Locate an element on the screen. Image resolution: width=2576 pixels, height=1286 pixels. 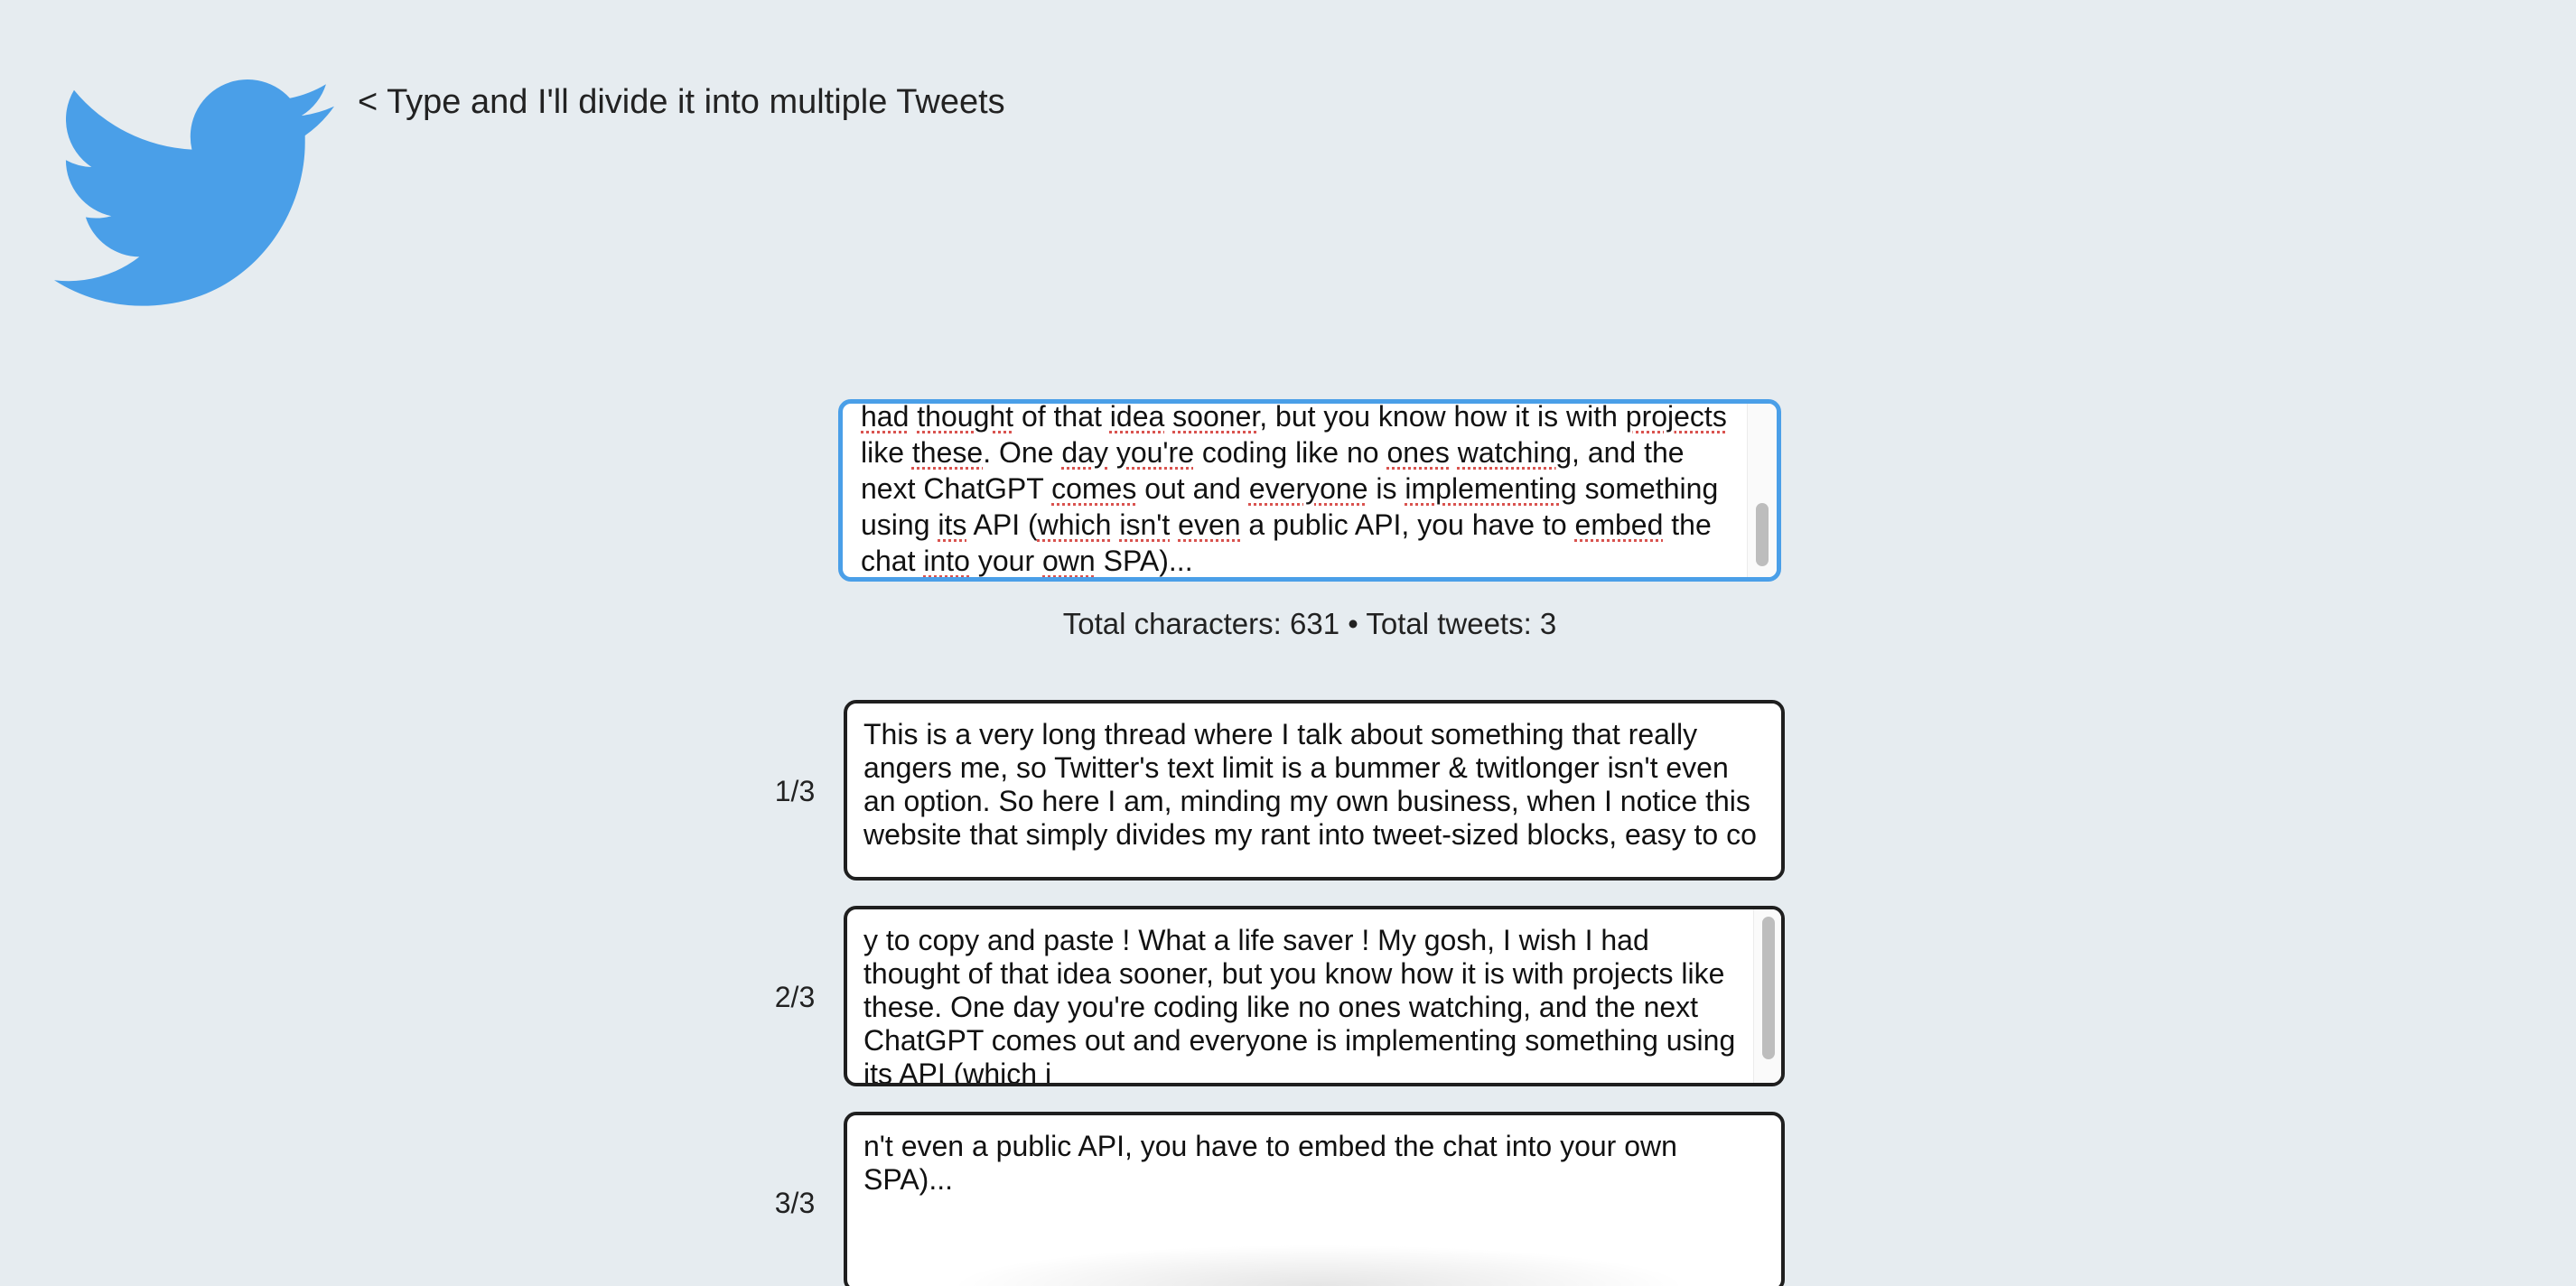
tweet-line: its API (which i is located at coordinates (957, 1072).